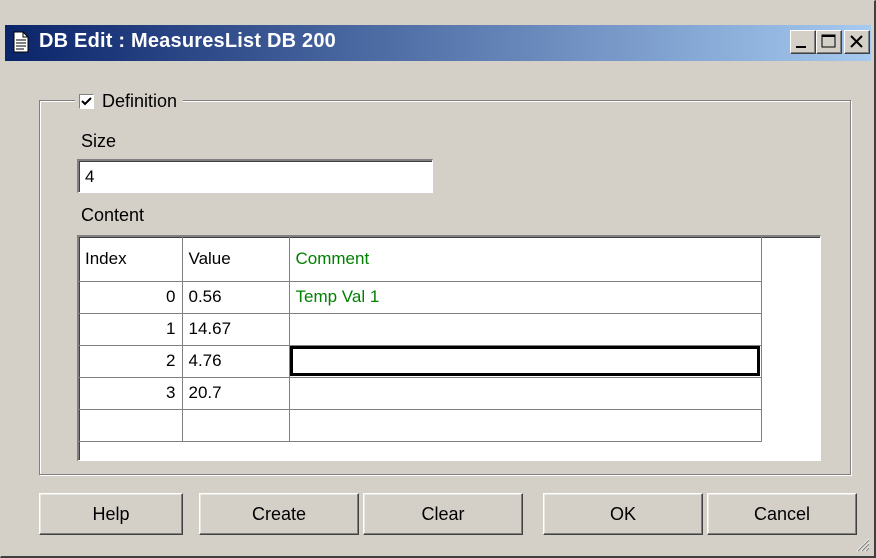  What do you see at coordinates (236, 425) in the screenshot?
I see `value-cell` at bounding box center [236, 425].